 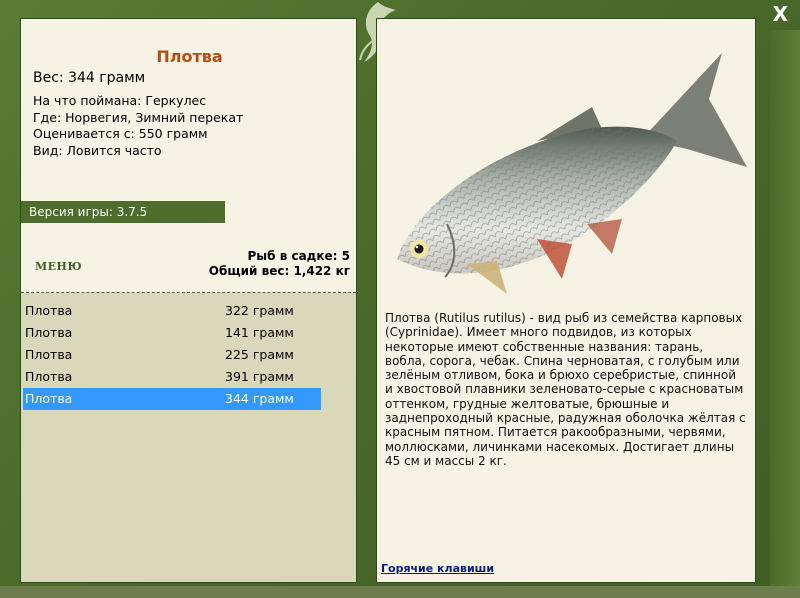 I want to click on keepnet-total-weight: Общий вес: 1,422 кг, so click(x=279, y=271).